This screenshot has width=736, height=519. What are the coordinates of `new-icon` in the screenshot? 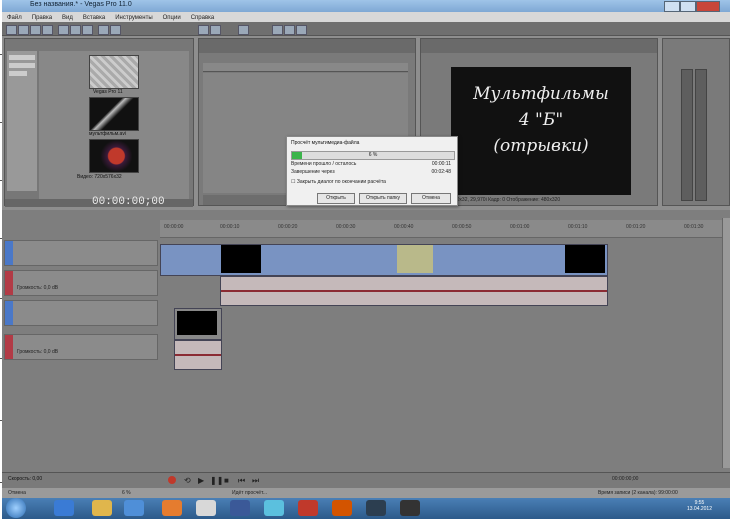 It's located at (11, 30).